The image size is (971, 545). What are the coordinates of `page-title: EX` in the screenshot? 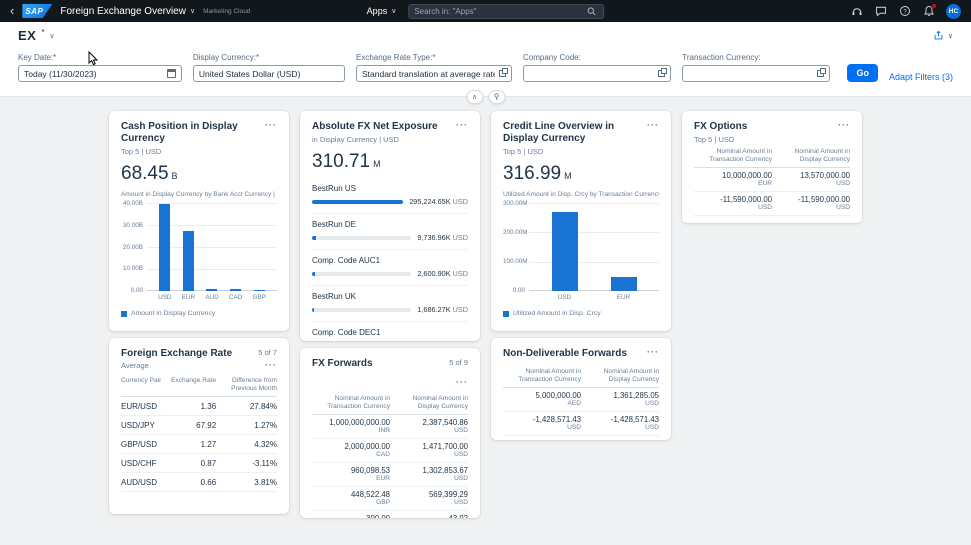 It's located at (27, 35).